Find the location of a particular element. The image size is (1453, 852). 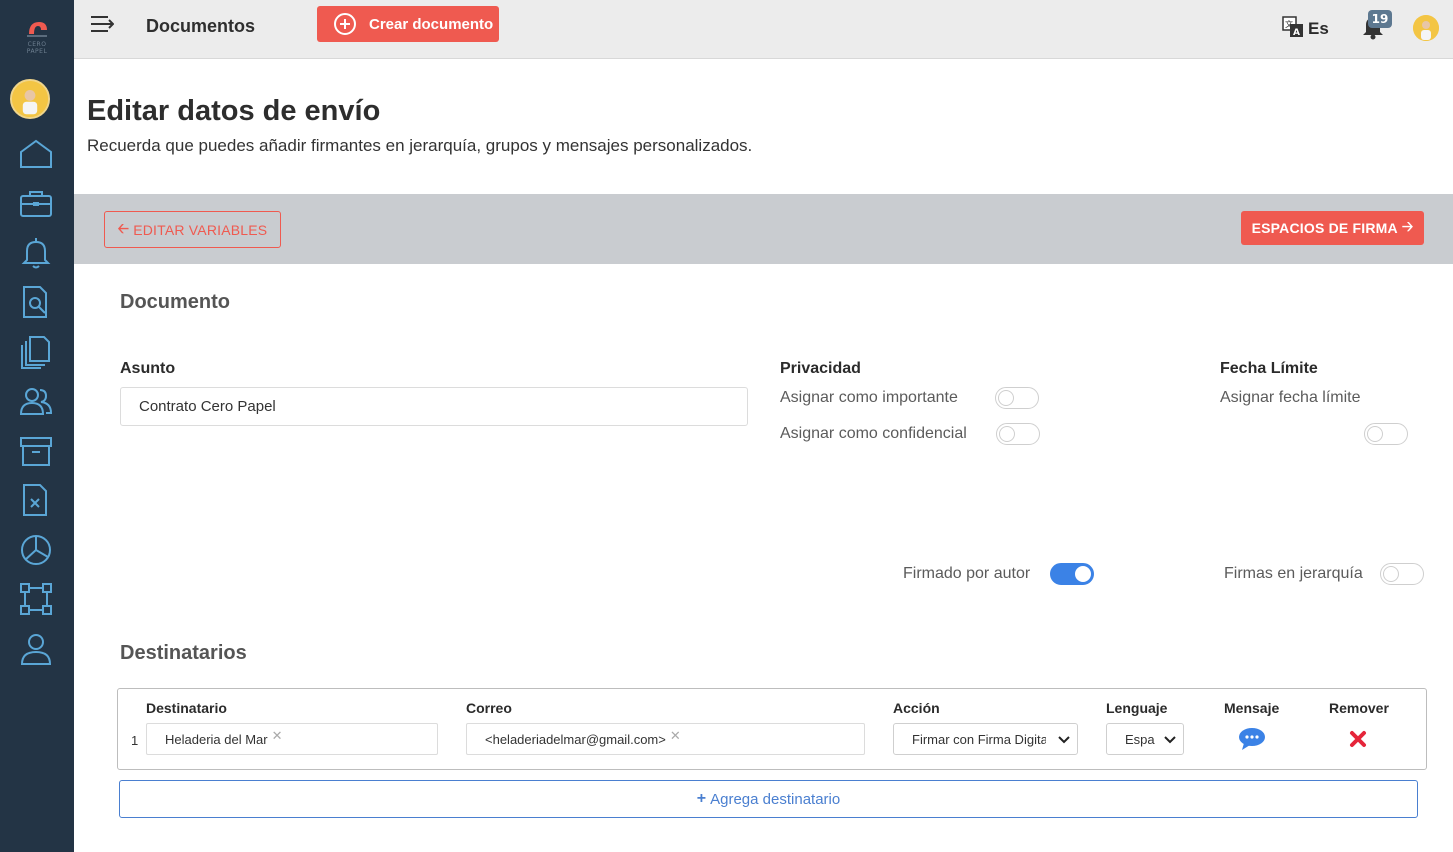

recipient-tag: Heladeria del Mar is located at coordinates (216, 739).